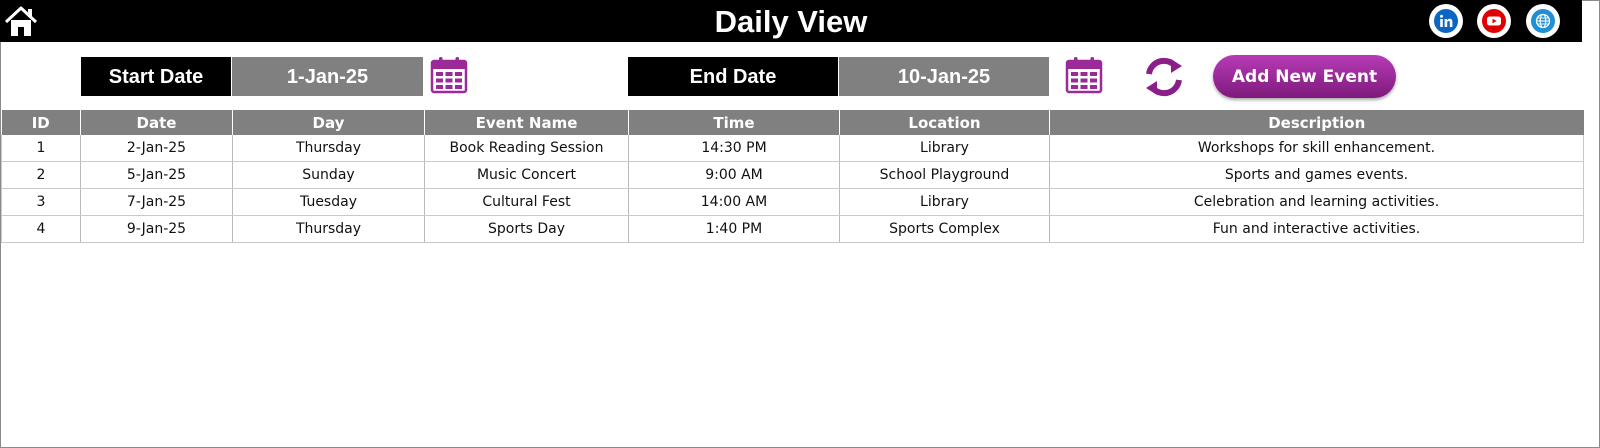 This screenshot has height=448, width=1600. I want to click on column-header-date: Date, so click(156, 122).